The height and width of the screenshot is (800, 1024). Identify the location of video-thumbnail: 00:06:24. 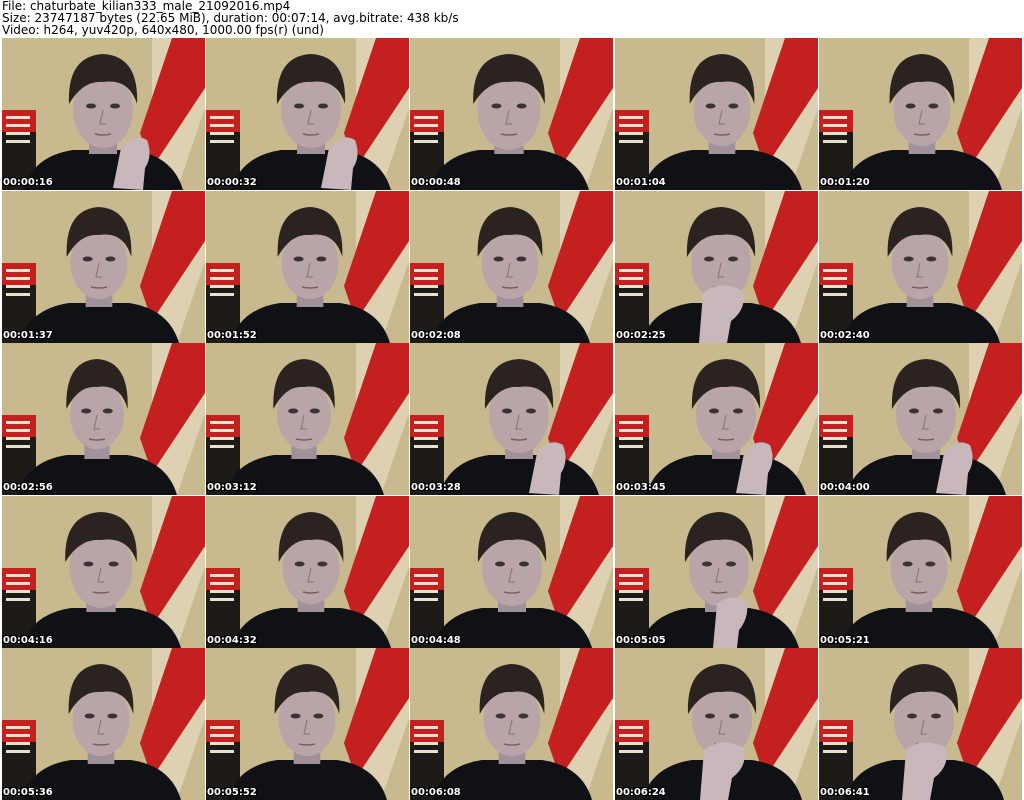
(716, 724).